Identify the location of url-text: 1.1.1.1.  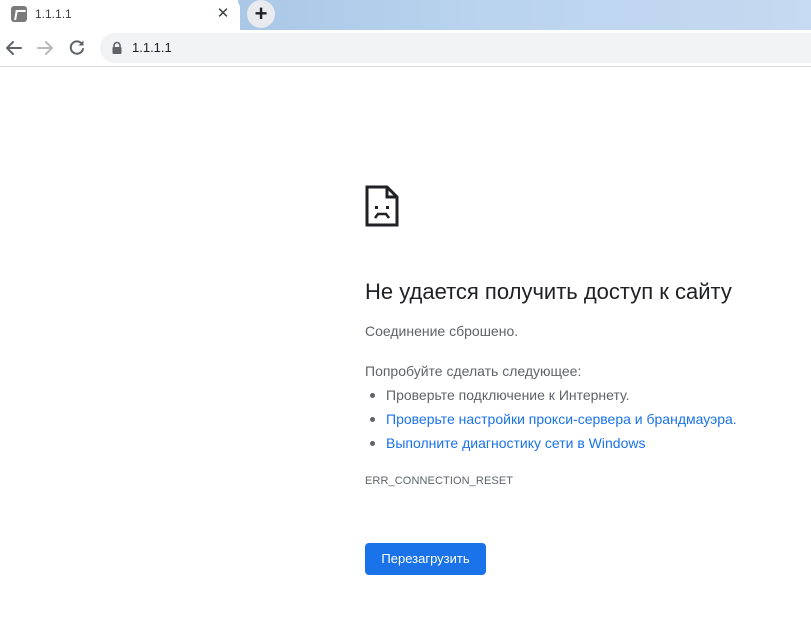
(152, 47).